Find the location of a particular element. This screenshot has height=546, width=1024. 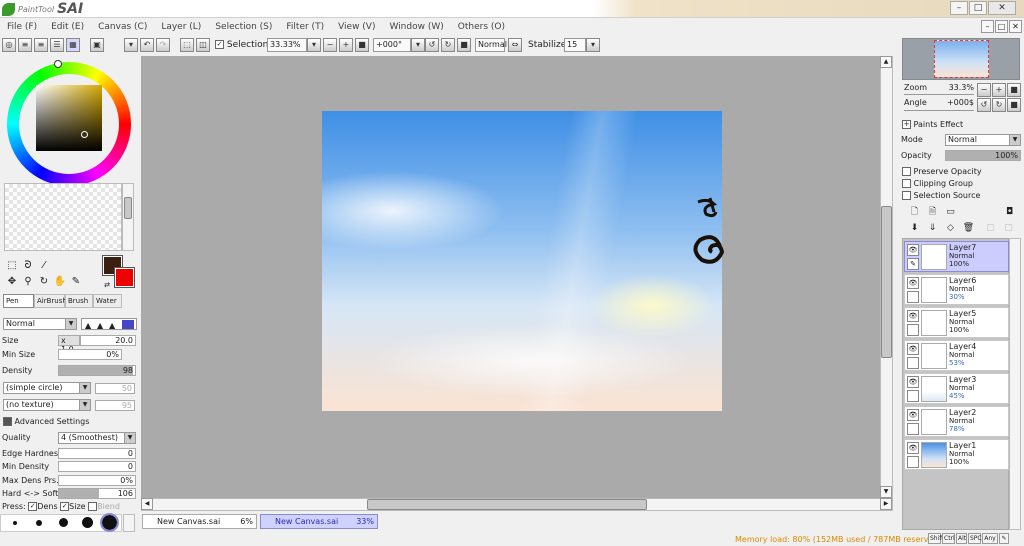

delete-layer-icon: 🗑 is located at coordinates (968, 228).